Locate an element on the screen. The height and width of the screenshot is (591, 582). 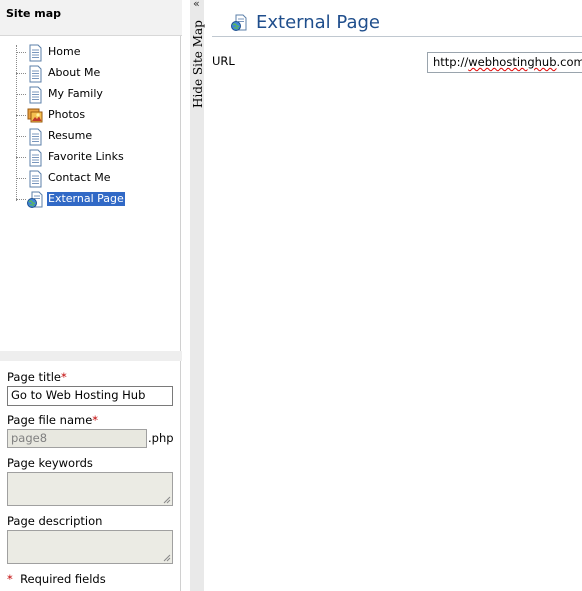
tree-item-about-me: About Me is located at coordinates (96, 73).